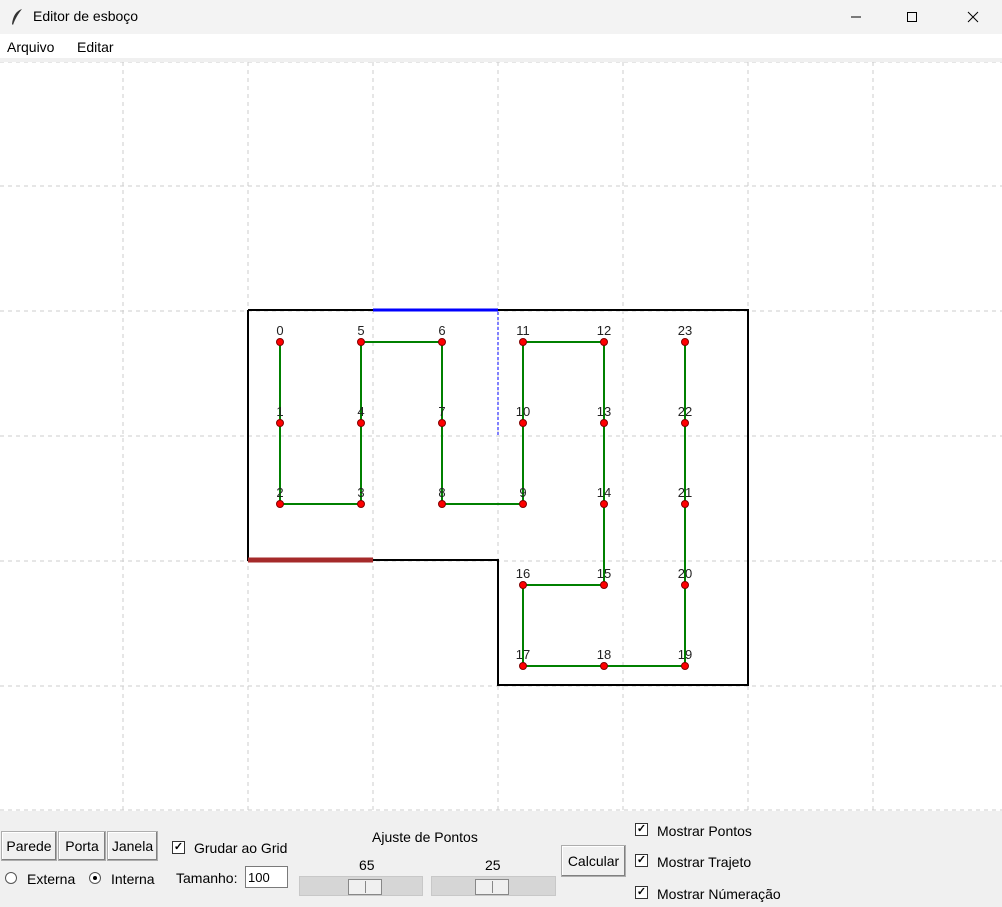 Image resolution: width=1002 pixels, height=907 pixels. What do you see at coordinates (523, 330) in the screenshot?
I see `point-number: 11` at bounding box center [523, 330].